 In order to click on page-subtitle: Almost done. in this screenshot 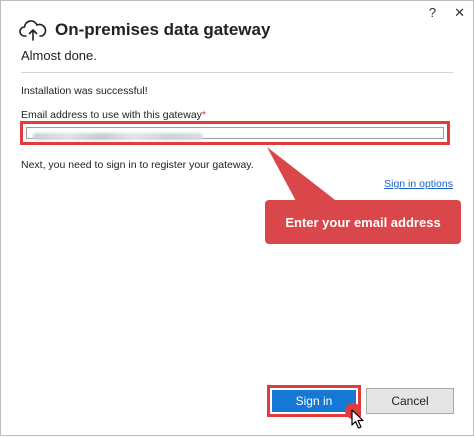, I will do `click(59, 55)`.